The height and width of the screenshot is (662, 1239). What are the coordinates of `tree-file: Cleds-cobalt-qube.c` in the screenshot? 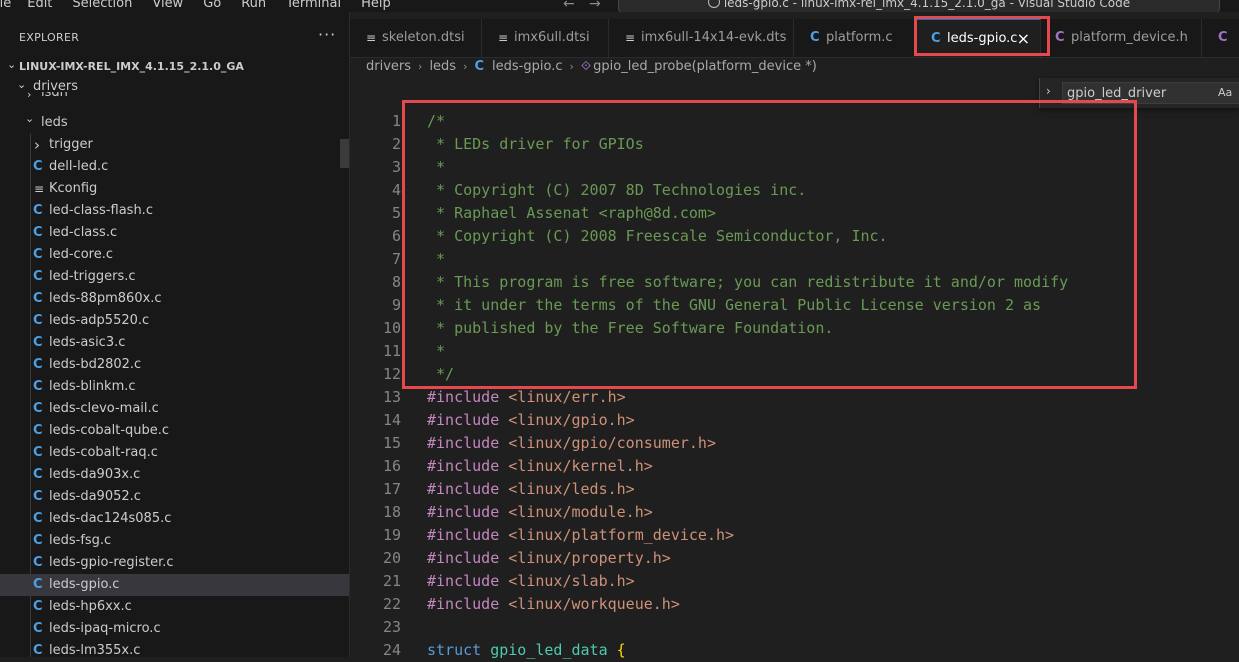 It's located at (174, 431).